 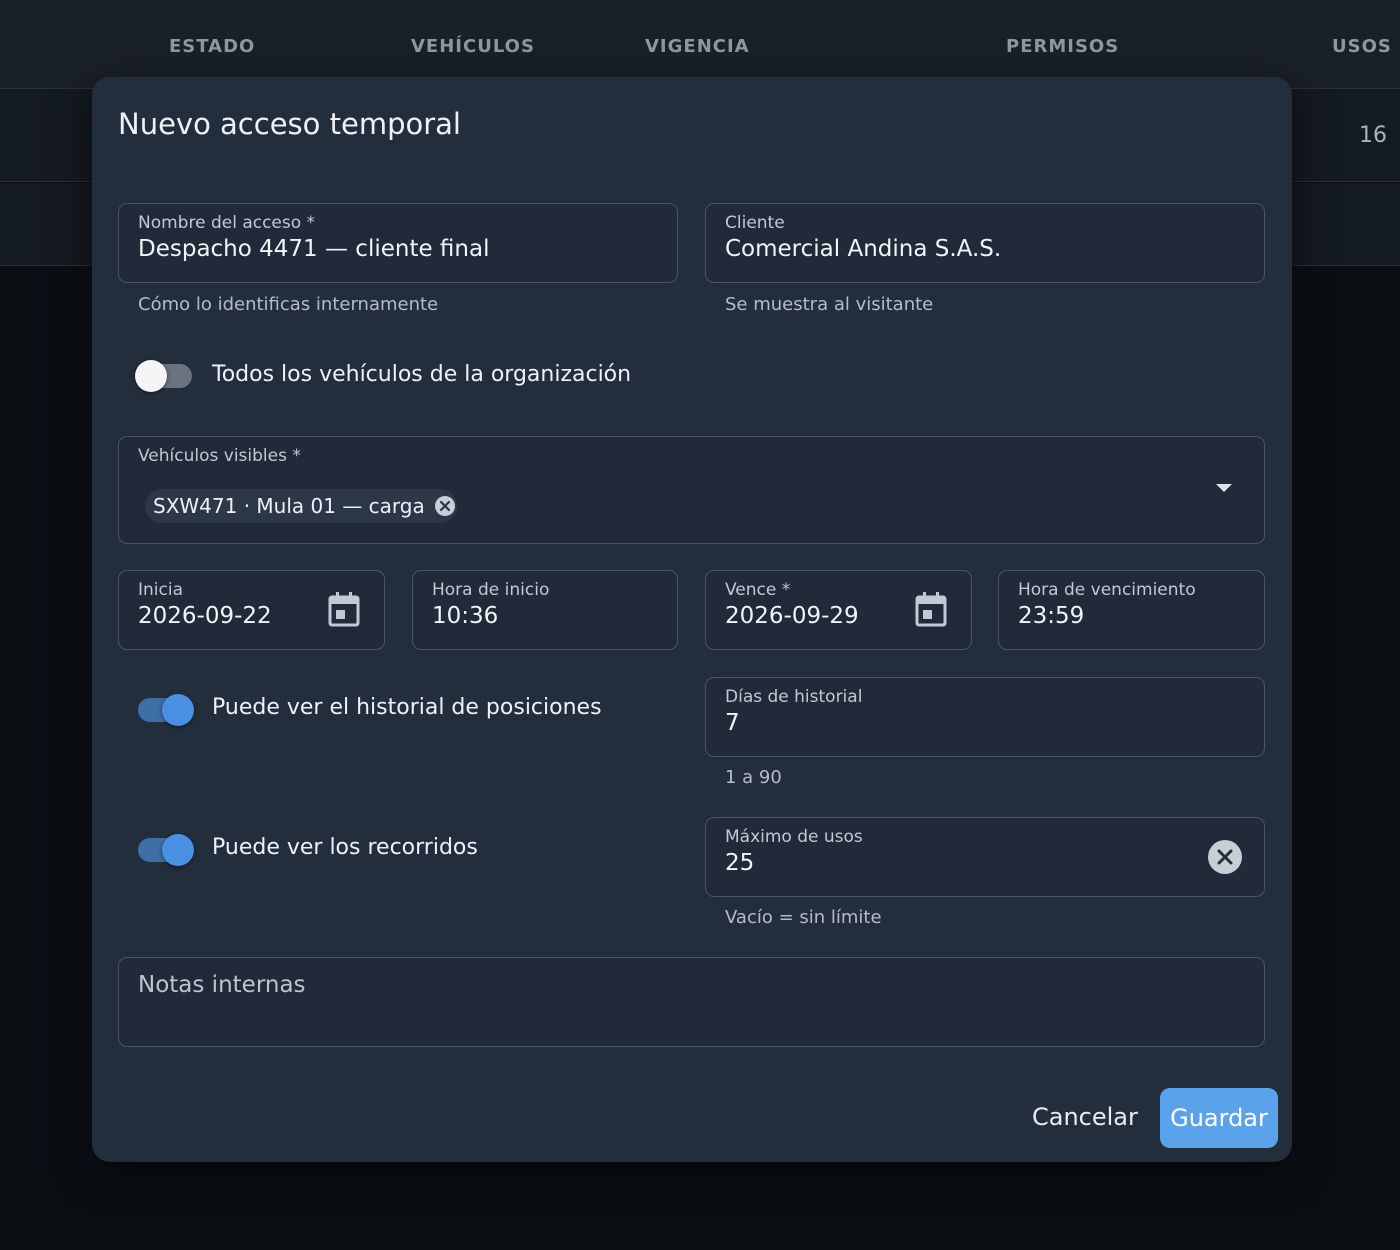 I want to click on column-header-vigencia: VIGENCIA, so click(x=697, y=46).